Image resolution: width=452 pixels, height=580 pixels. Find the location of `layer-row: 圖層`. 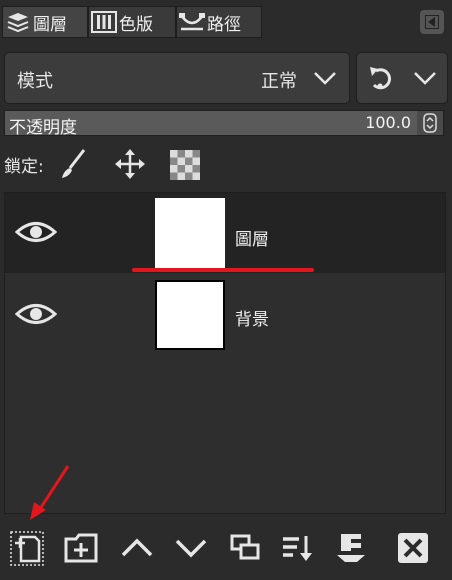

layer-row: 圖層 is located at coordinates (225, 233).